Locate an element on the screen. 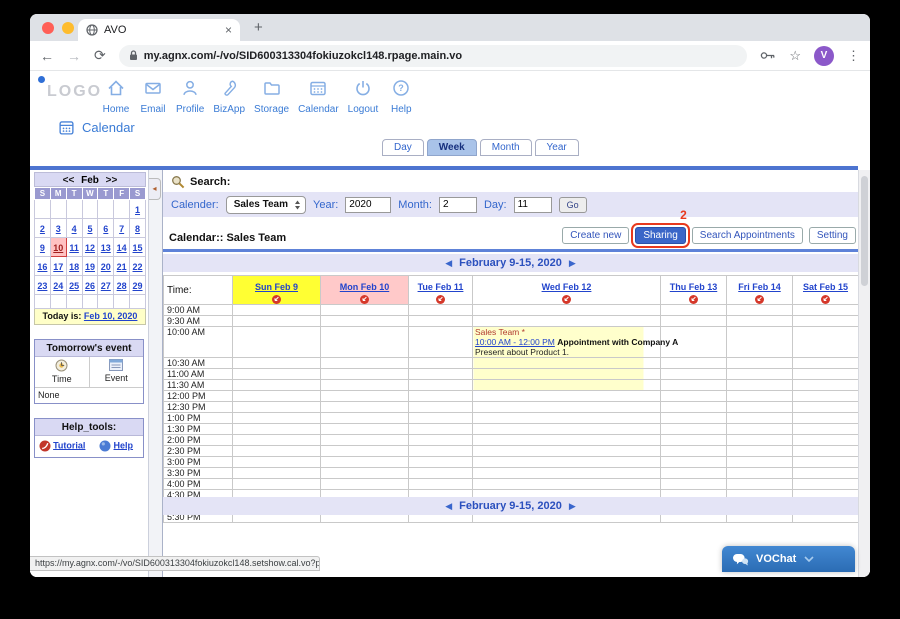  close-window-button is located at coordinates (48, 28).